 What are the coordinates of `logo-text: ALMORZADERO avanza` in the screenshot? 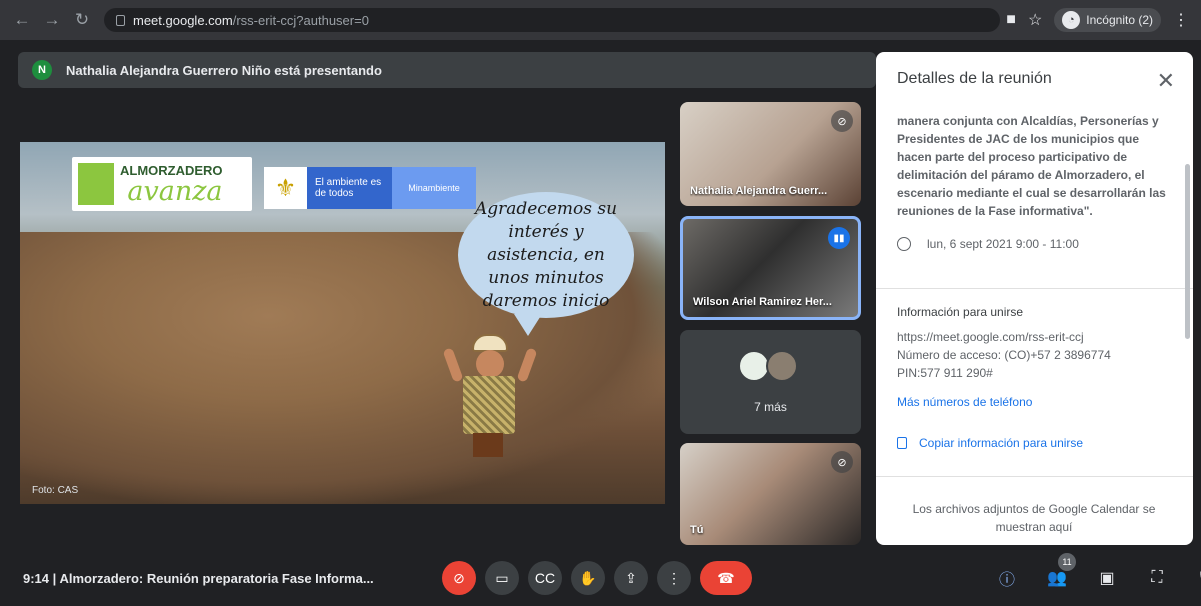 It's located at (171, 184).